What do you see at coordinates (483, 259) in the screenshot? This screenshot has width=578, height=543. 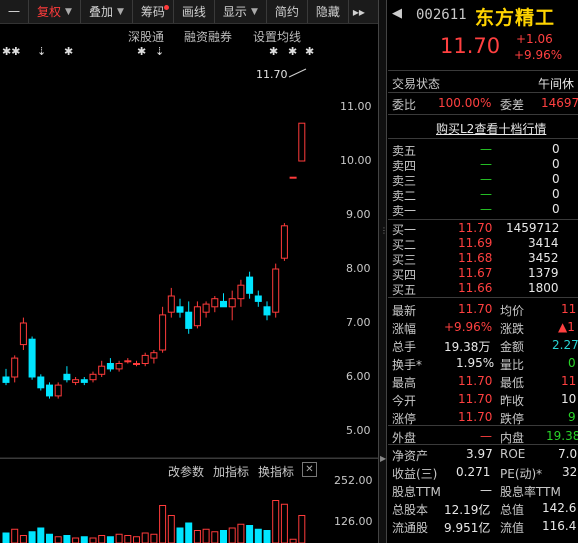 I see `bid-row: 买三 11.68 3452` at bounding box center [483, 259].